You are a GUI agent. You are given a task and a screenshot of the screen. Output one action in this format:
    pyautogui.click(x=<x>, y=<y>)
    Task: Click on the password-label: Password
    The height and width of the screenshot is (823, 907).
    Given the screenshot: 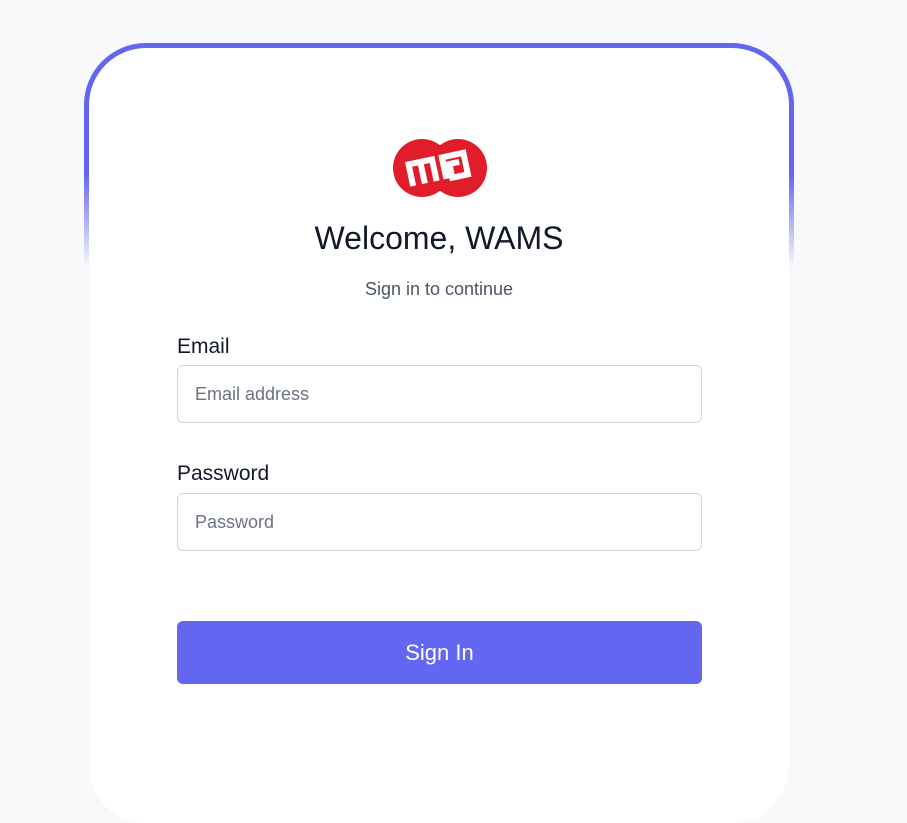 What is the action you would take?
    pyautogui.click(x=223, y=473)
    